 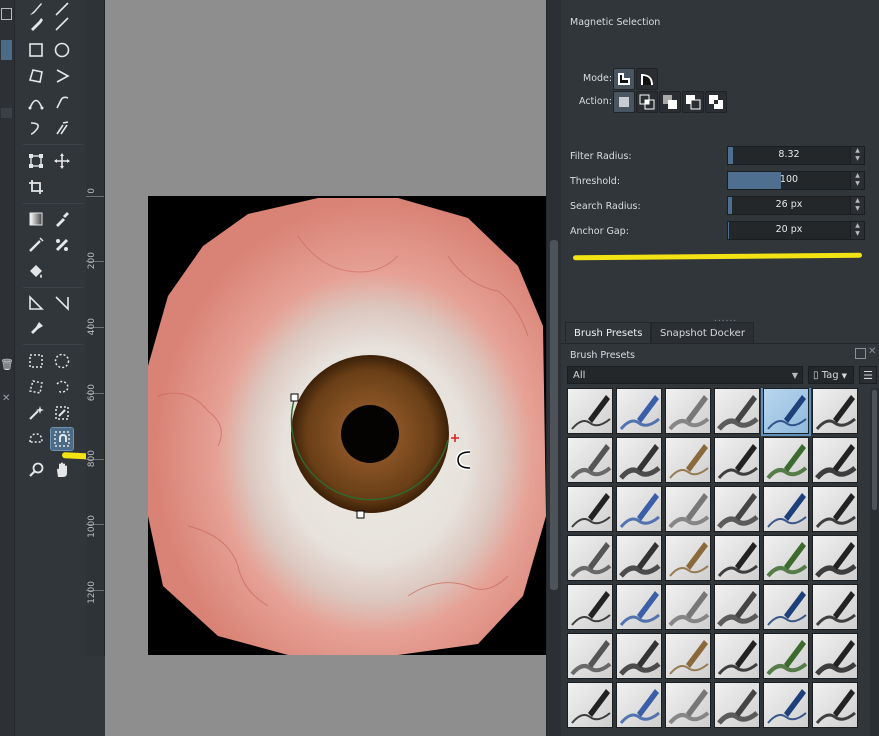 I want to click on rectangle-icon, so click(x=36, y=50).